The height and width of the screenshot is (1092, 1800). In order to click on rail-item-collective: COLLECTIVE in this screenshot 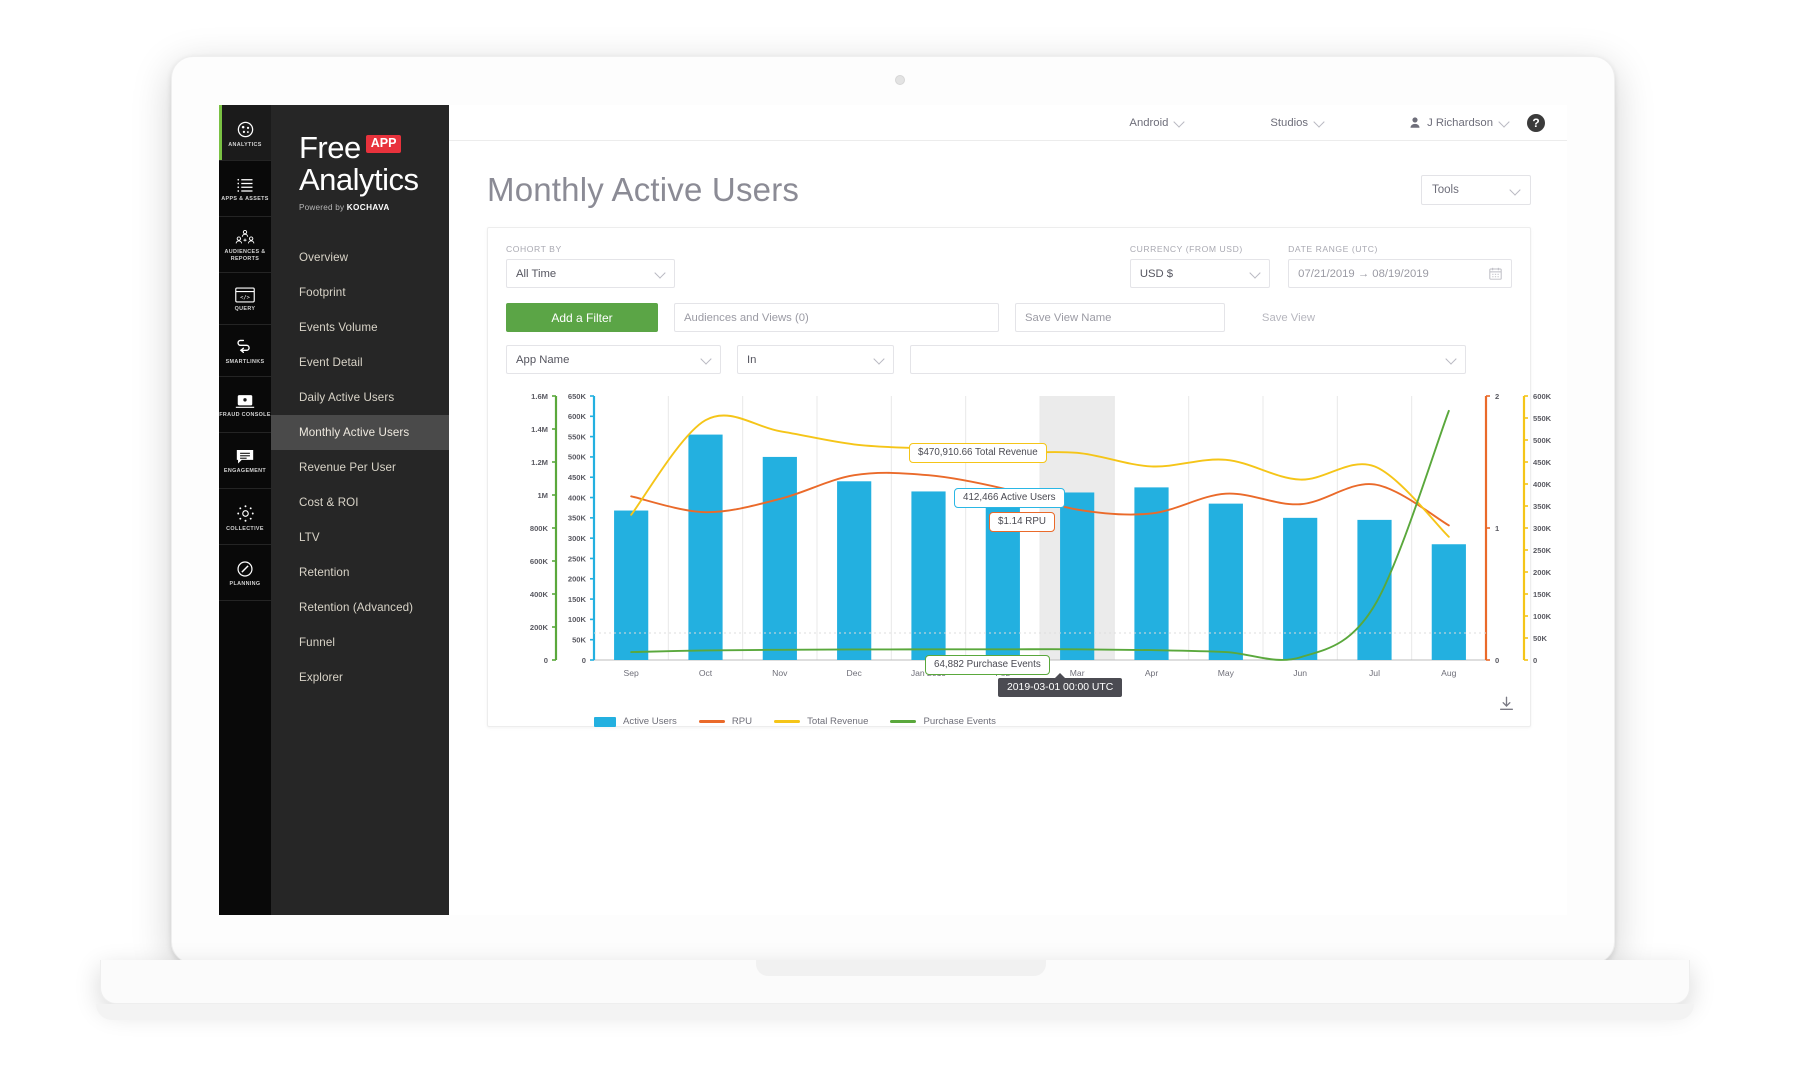, I will do `click(245, 517)`.